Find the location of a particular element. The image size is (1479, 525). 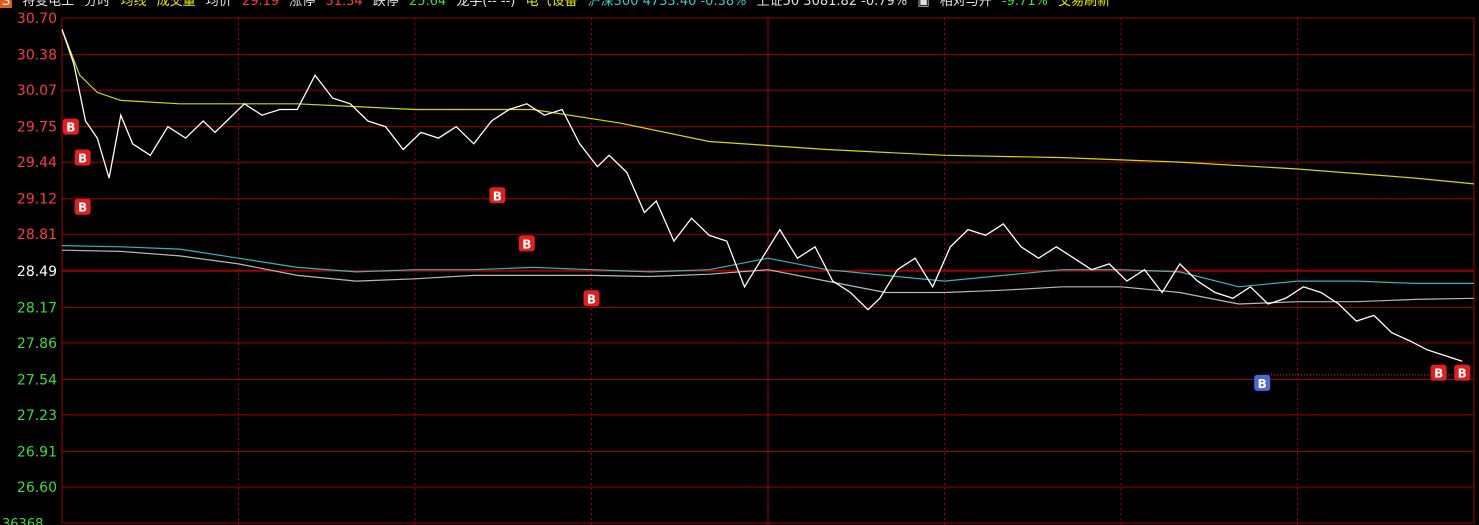

y-tick-label: 30.70 is located at coordinates (37, 19).